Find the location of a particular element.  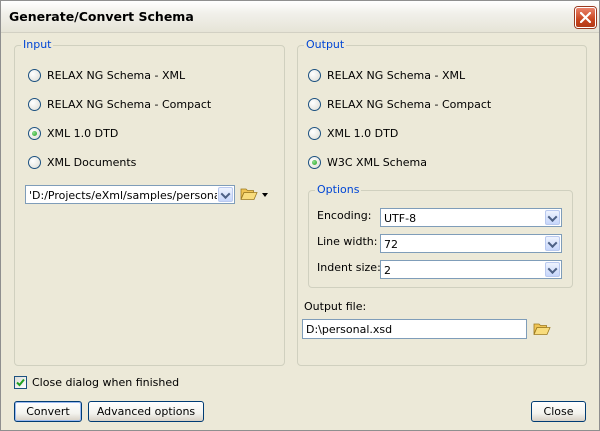

encoding-select: UTF-8 is located at coordinates (471, 217).